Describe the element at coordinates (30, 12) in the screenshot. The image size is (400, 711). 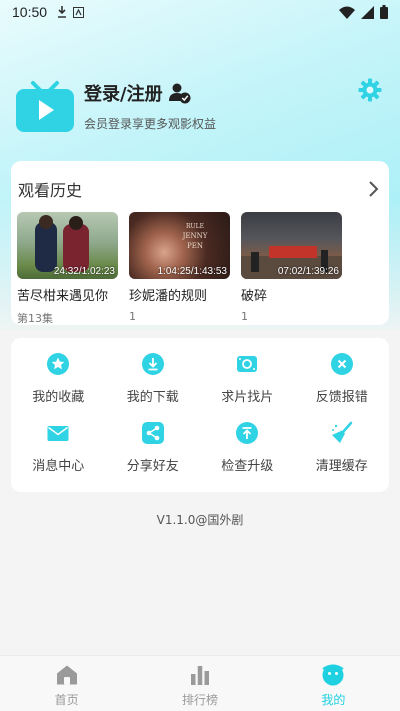
I see `status-time: 10:50` at that location.